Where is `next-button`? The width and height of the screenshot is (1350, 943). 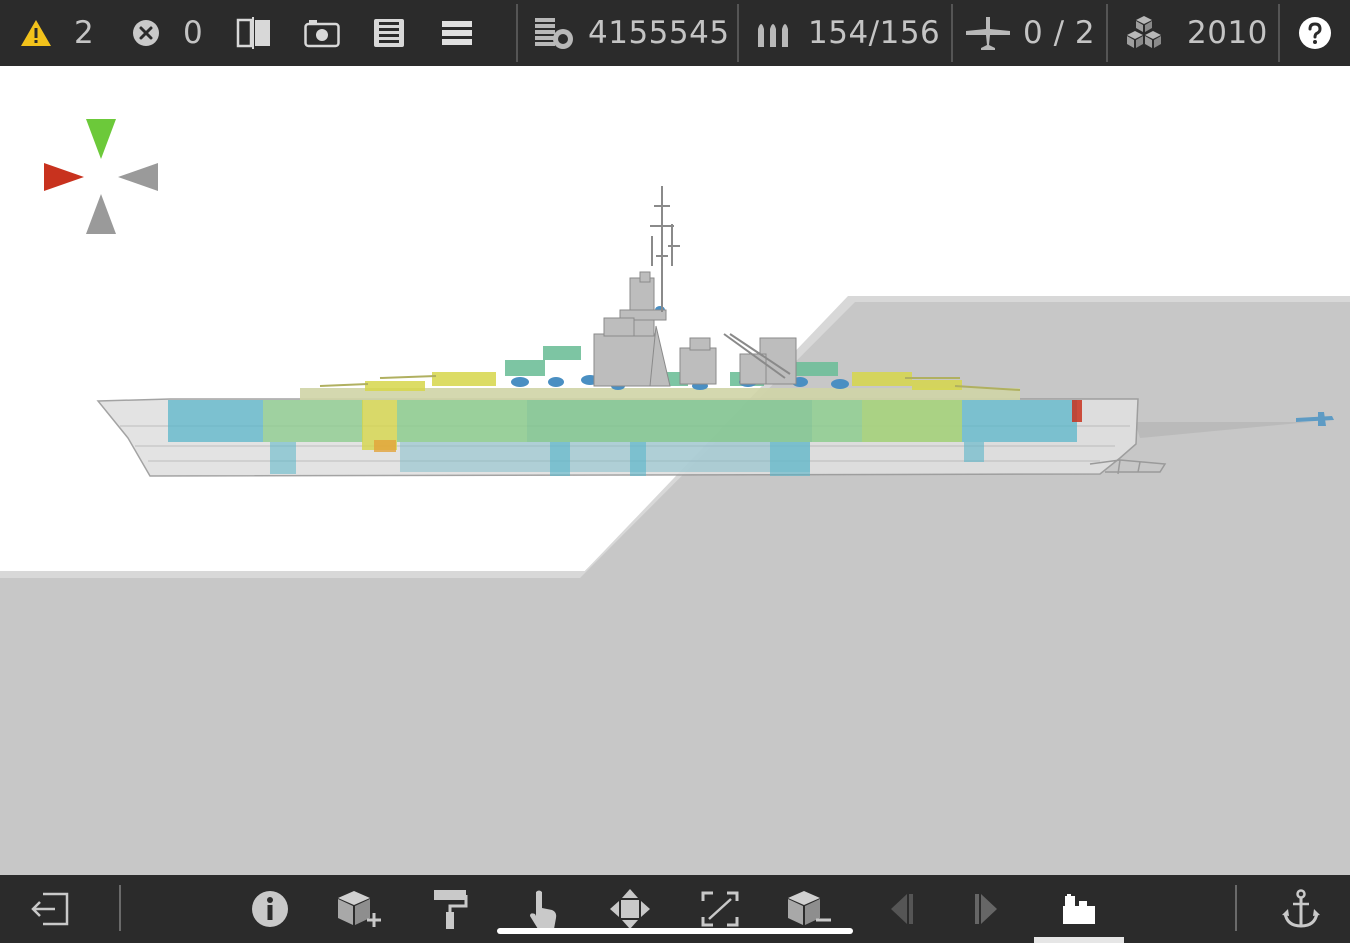 next-button is located at coordinates (988, 909).